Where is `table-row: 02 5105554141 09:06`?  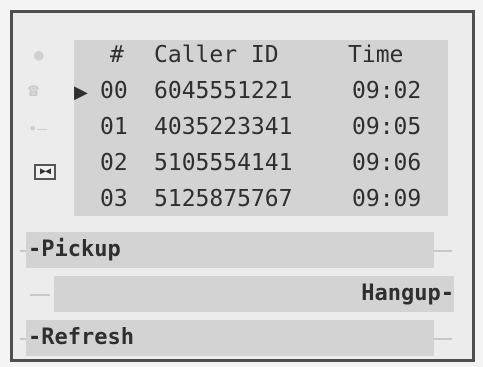
table-row: 02 5105554141 09:06 is located at coordinates (261, 168).